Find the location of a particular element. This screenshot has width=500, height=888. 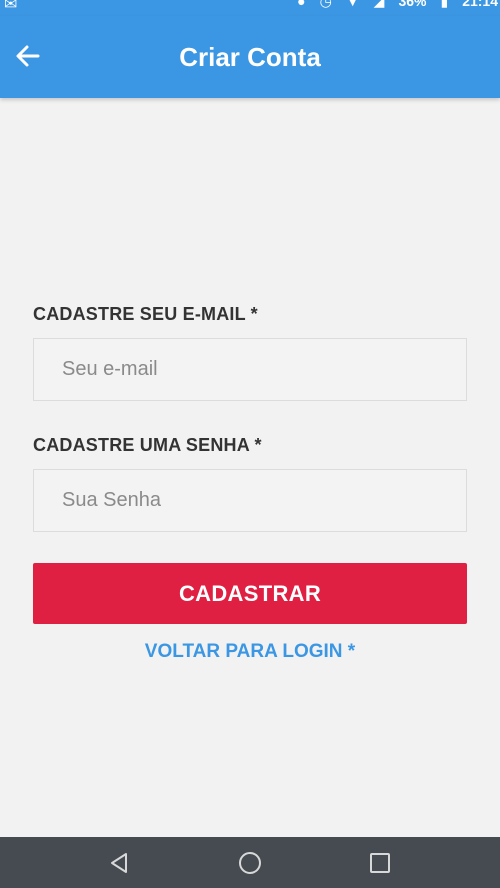

clock: 21:14 is located at coordinates (480, 4).